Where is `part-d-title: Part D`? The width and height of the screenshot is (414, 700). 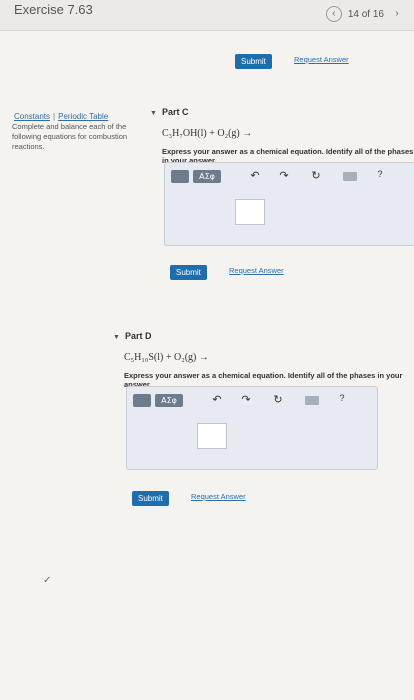
part-d-title: Part D is located at coordinates (138, 336).